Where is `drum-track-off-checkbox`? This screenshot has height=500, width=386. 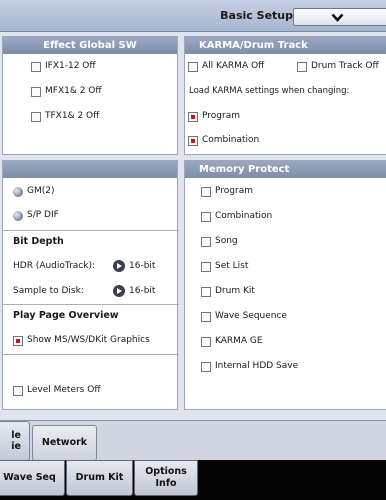
drum-track-off-checkbox is located at coordinates (302, 67).